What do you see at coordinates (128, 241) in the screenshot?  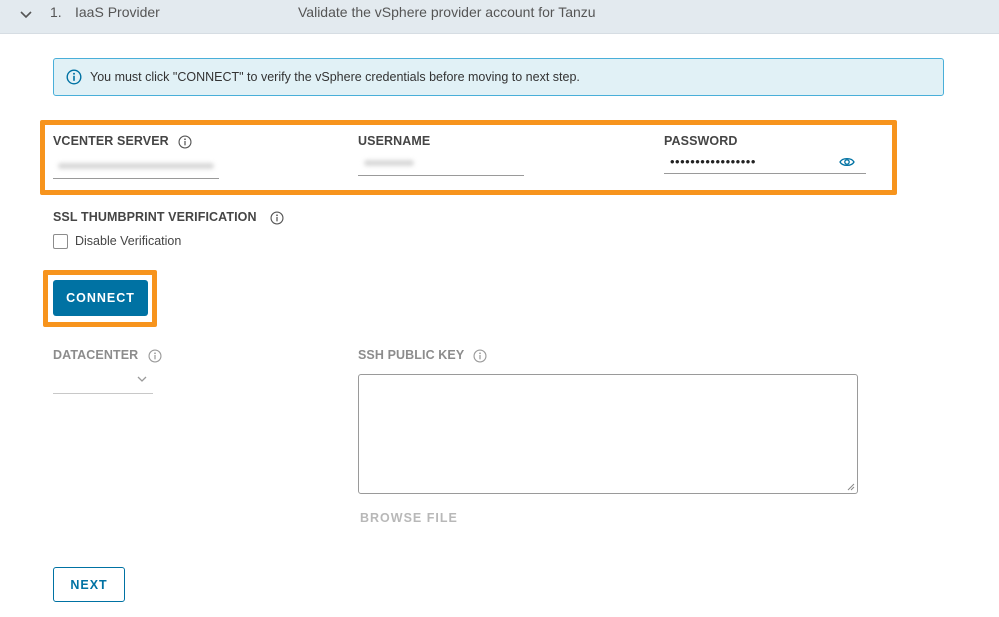 I see `disable-verification-label: Disable Verification` at bounding box center [128, 241].